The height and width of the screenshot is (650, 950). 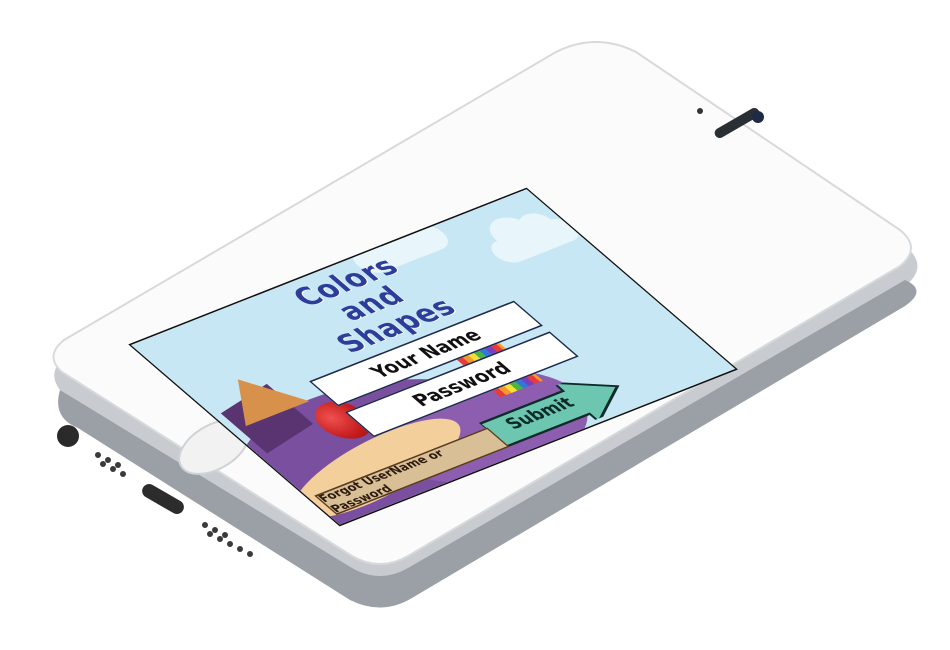 I want to click on front-camera-icon, so click(x=758, y=117).